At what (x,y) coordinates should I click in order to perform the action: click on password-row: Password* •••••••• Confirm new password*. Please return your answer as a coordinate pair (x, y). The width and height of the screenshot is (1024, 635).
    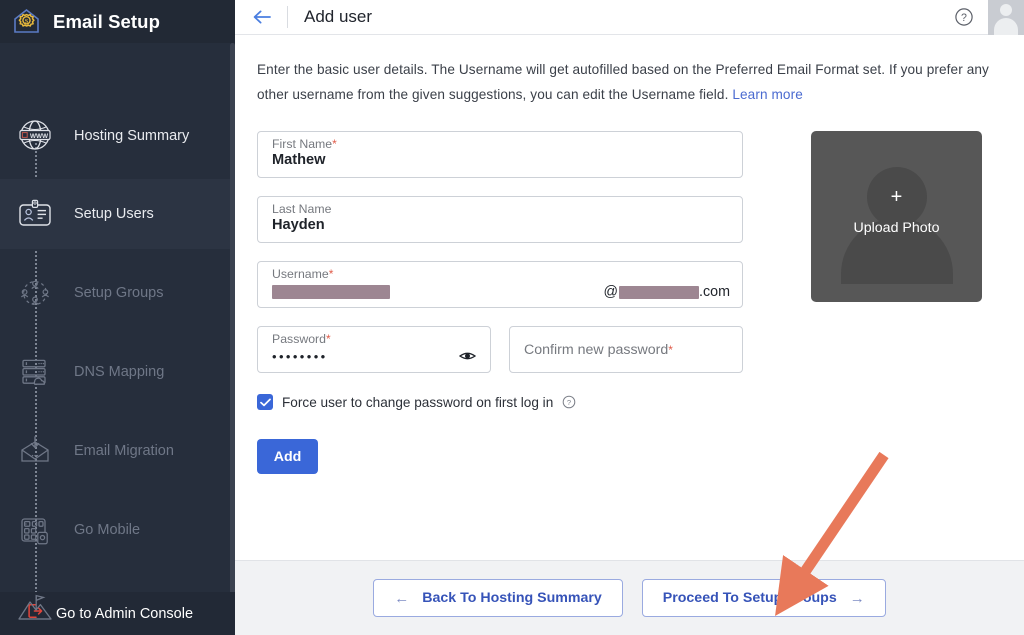
    Looking at the image, I should click on (500, 358).